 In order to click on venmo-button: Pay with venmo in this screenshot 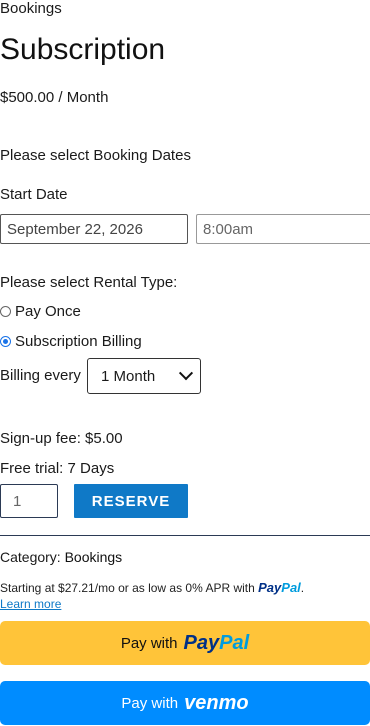, I will do `click(185, 703)`.